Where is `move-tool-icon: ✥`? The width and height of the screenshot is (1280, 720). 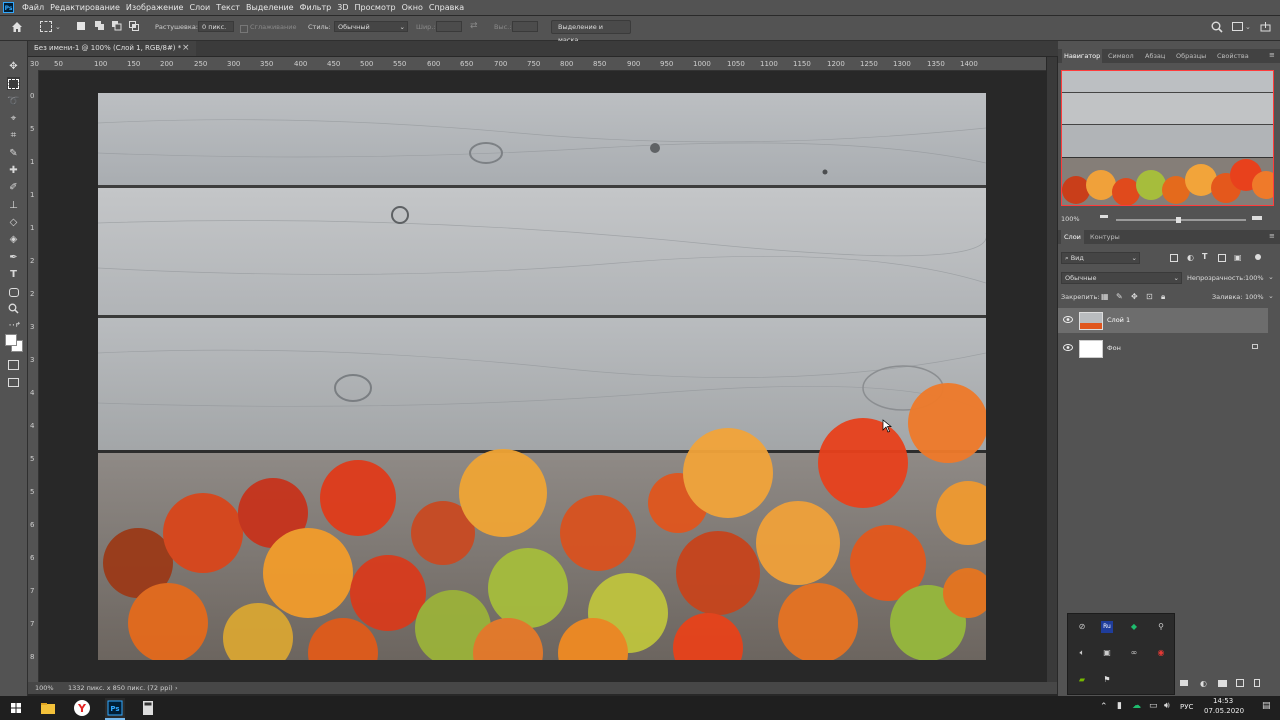
move-tool-icon: ✥ is located at coordinates (13, 66).